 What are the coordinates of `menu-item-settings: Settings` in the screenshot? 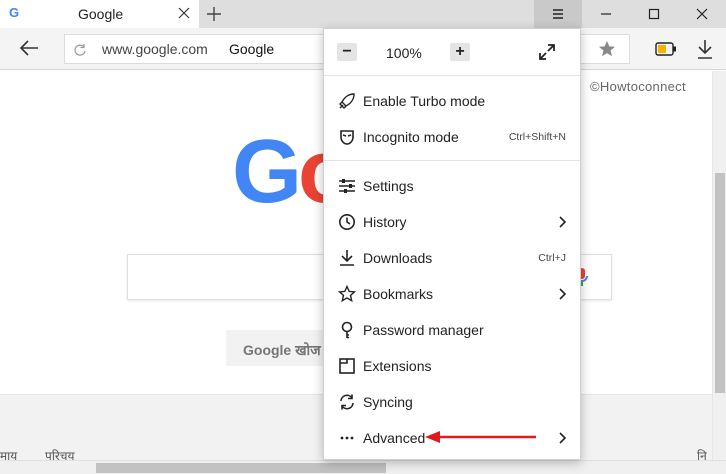 It's located at (452, 186).